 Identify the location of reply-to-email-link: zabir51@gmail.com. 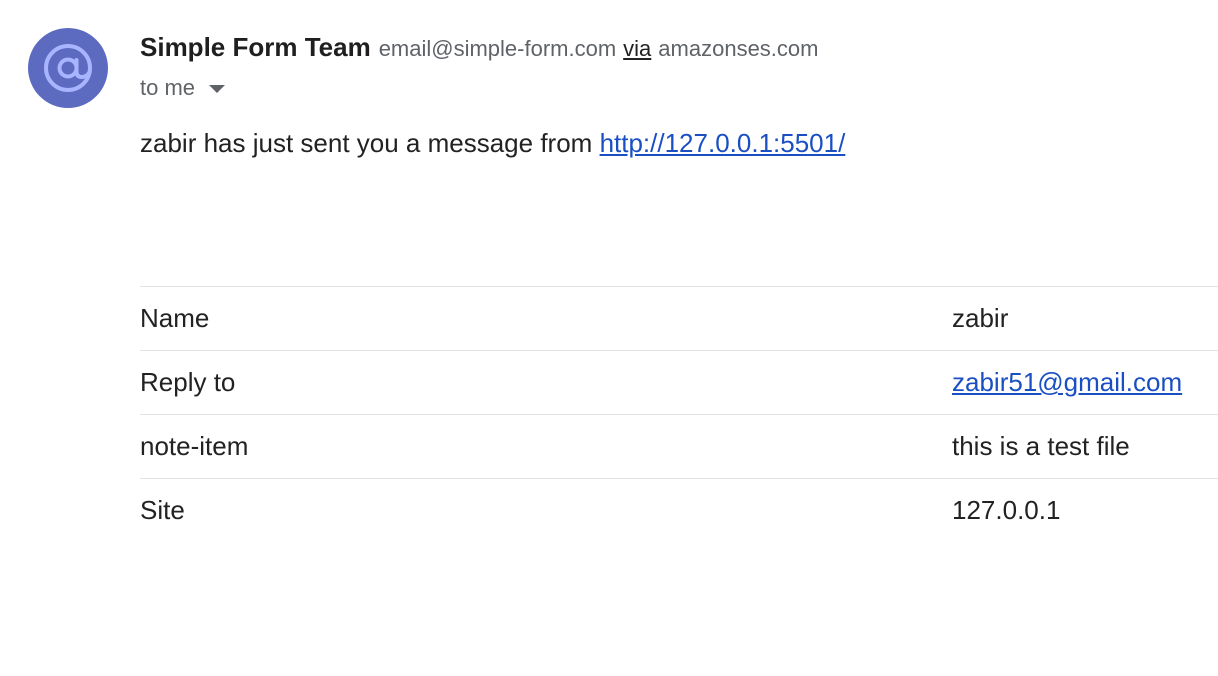
(1067, 382).